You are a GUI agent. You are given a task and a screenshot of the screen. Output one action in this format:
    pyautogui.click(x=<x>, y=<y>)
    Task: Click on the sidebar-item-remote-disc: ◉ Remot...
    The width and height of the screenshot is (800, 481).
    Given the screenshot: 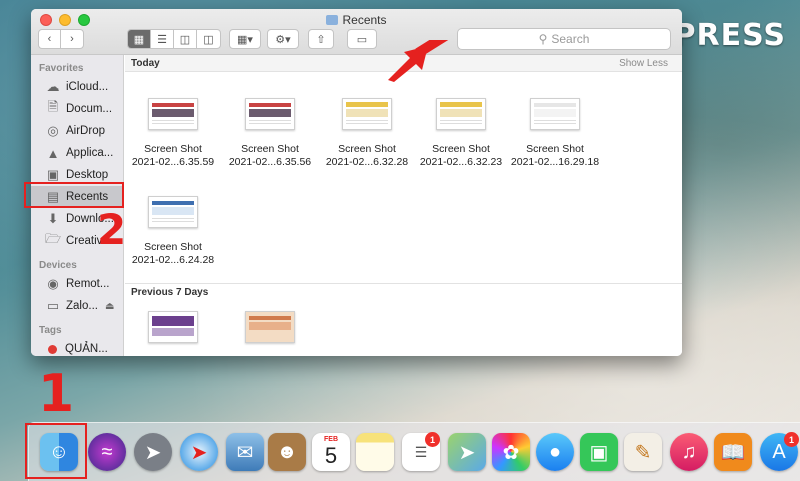 What is the action you would take?
    pyautogui.click(x=77, y=284)
    